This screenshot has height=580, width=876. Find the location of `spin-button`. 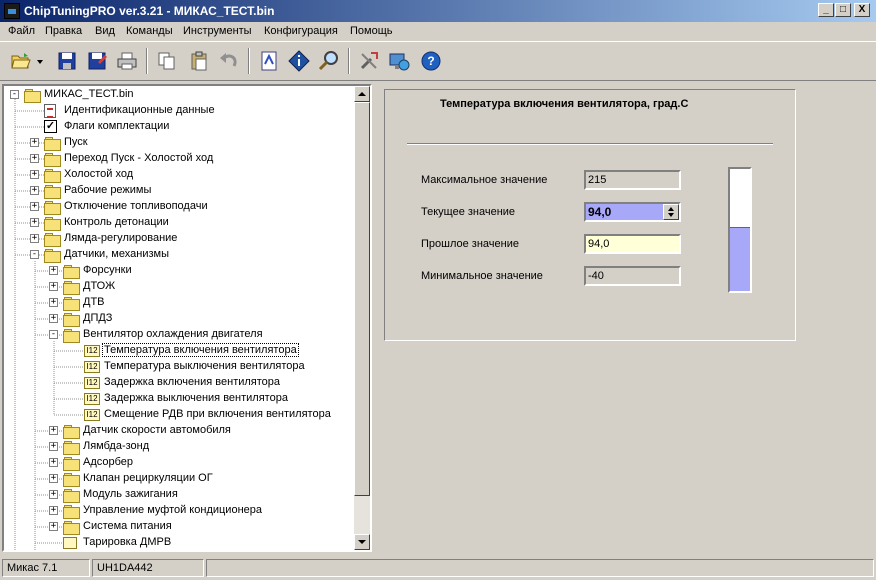

spin-button is located at coordinates (671, 212).